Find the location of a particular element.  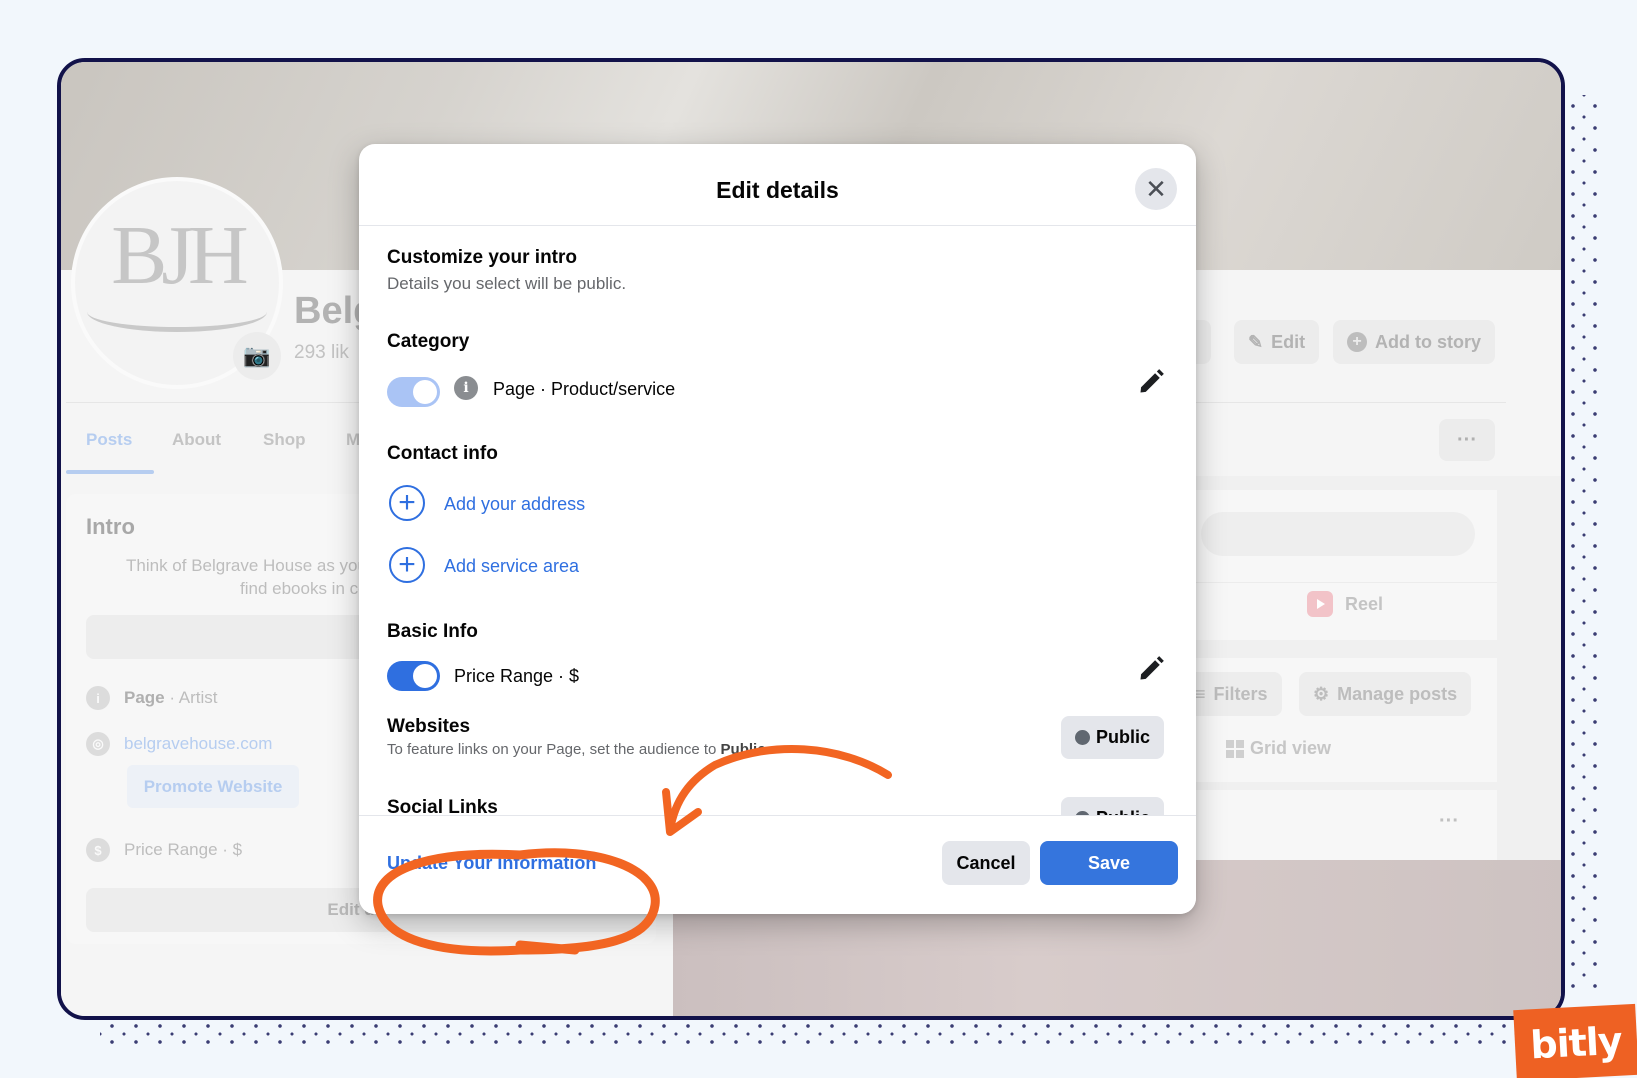

page-category-bold: Page is located at coordinates (144, 697).